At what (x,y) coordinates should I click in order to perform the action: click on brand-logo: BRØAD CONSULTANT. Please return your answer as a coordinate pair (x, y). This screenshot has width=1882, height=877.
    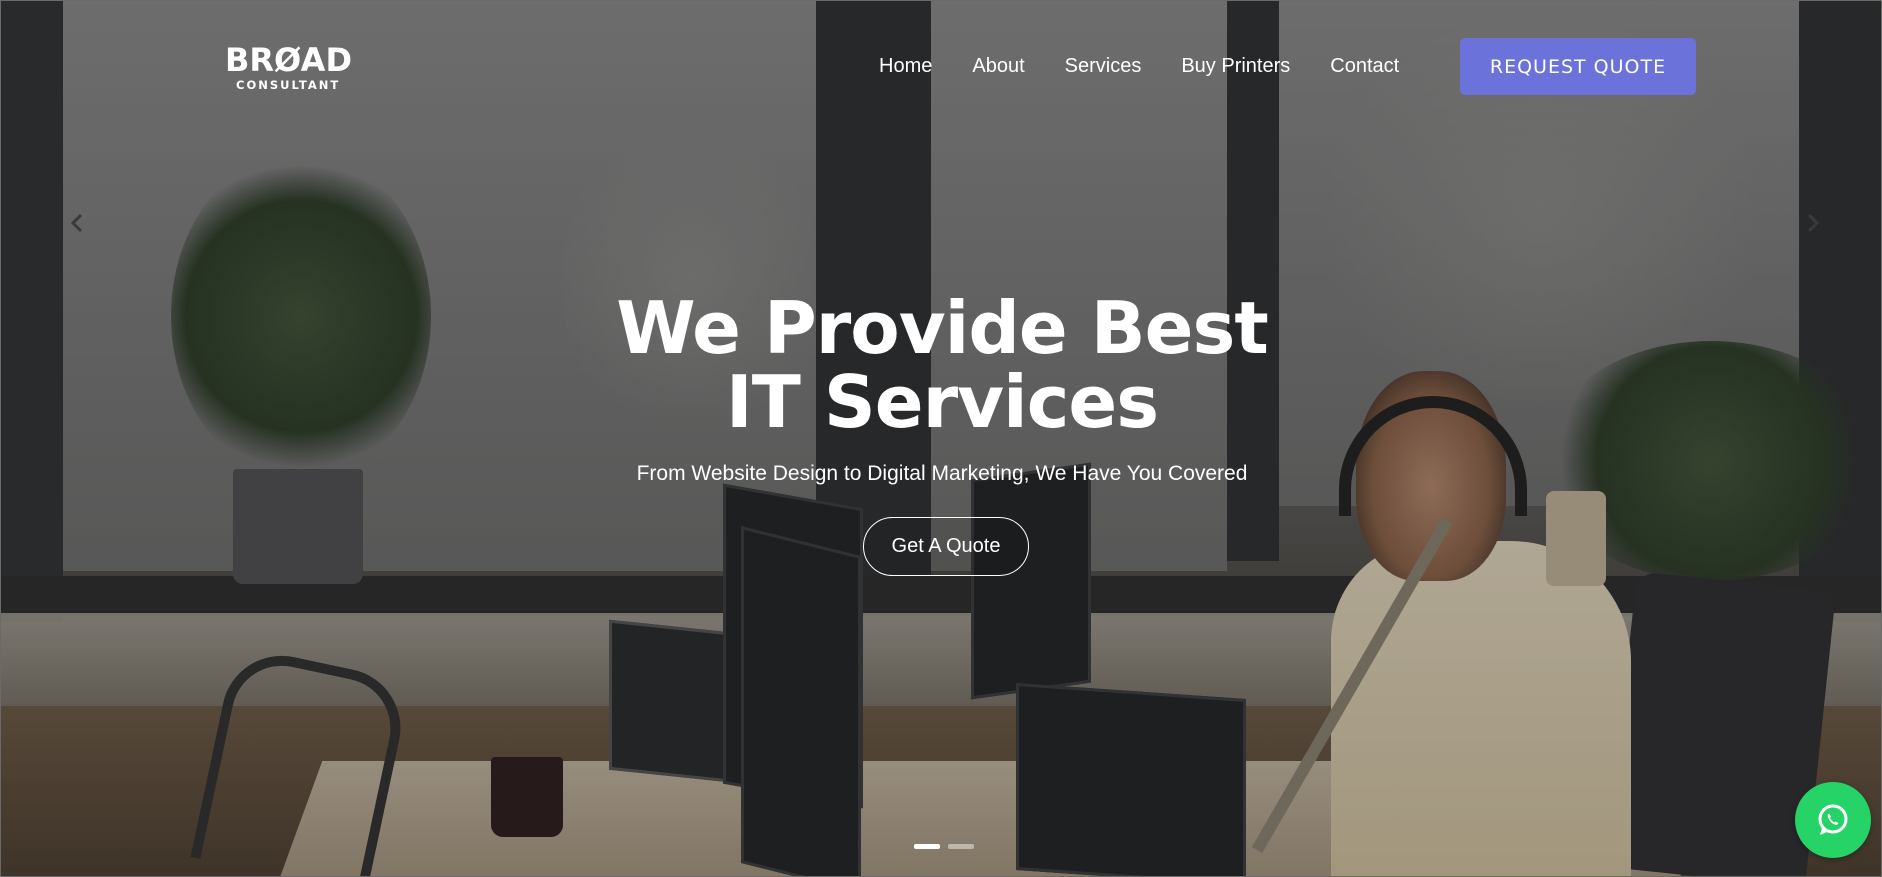
    Looking at the image, I should click on (290, 68).